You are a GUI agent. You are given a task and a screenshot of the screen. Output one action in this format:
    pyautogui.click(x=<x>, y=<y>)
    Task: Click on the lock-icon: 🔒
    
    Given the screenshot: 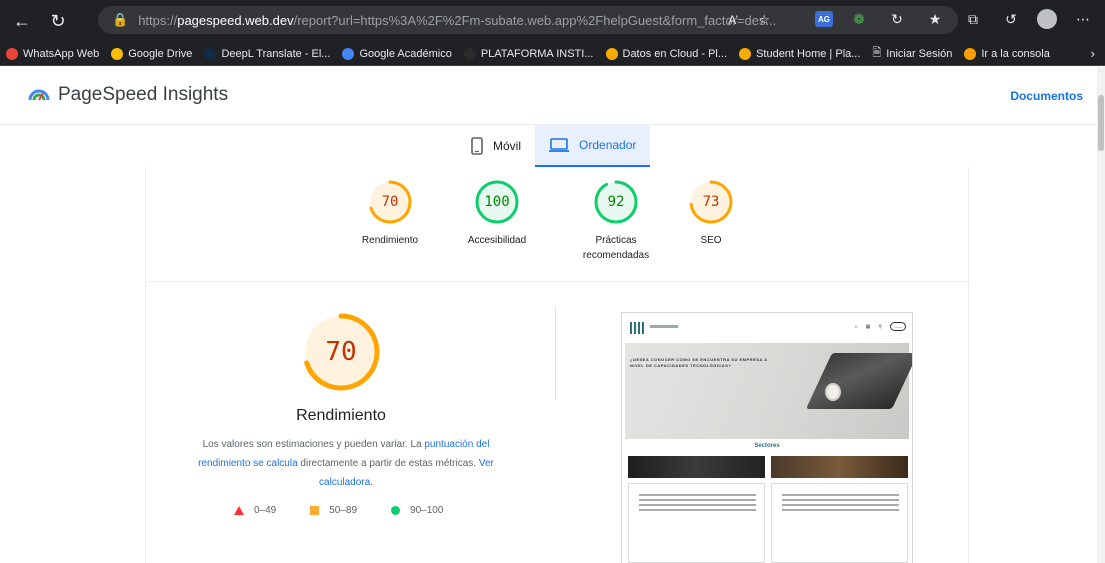 What is the action you would take?
    pyautogui.click(x=120, y=19)
    